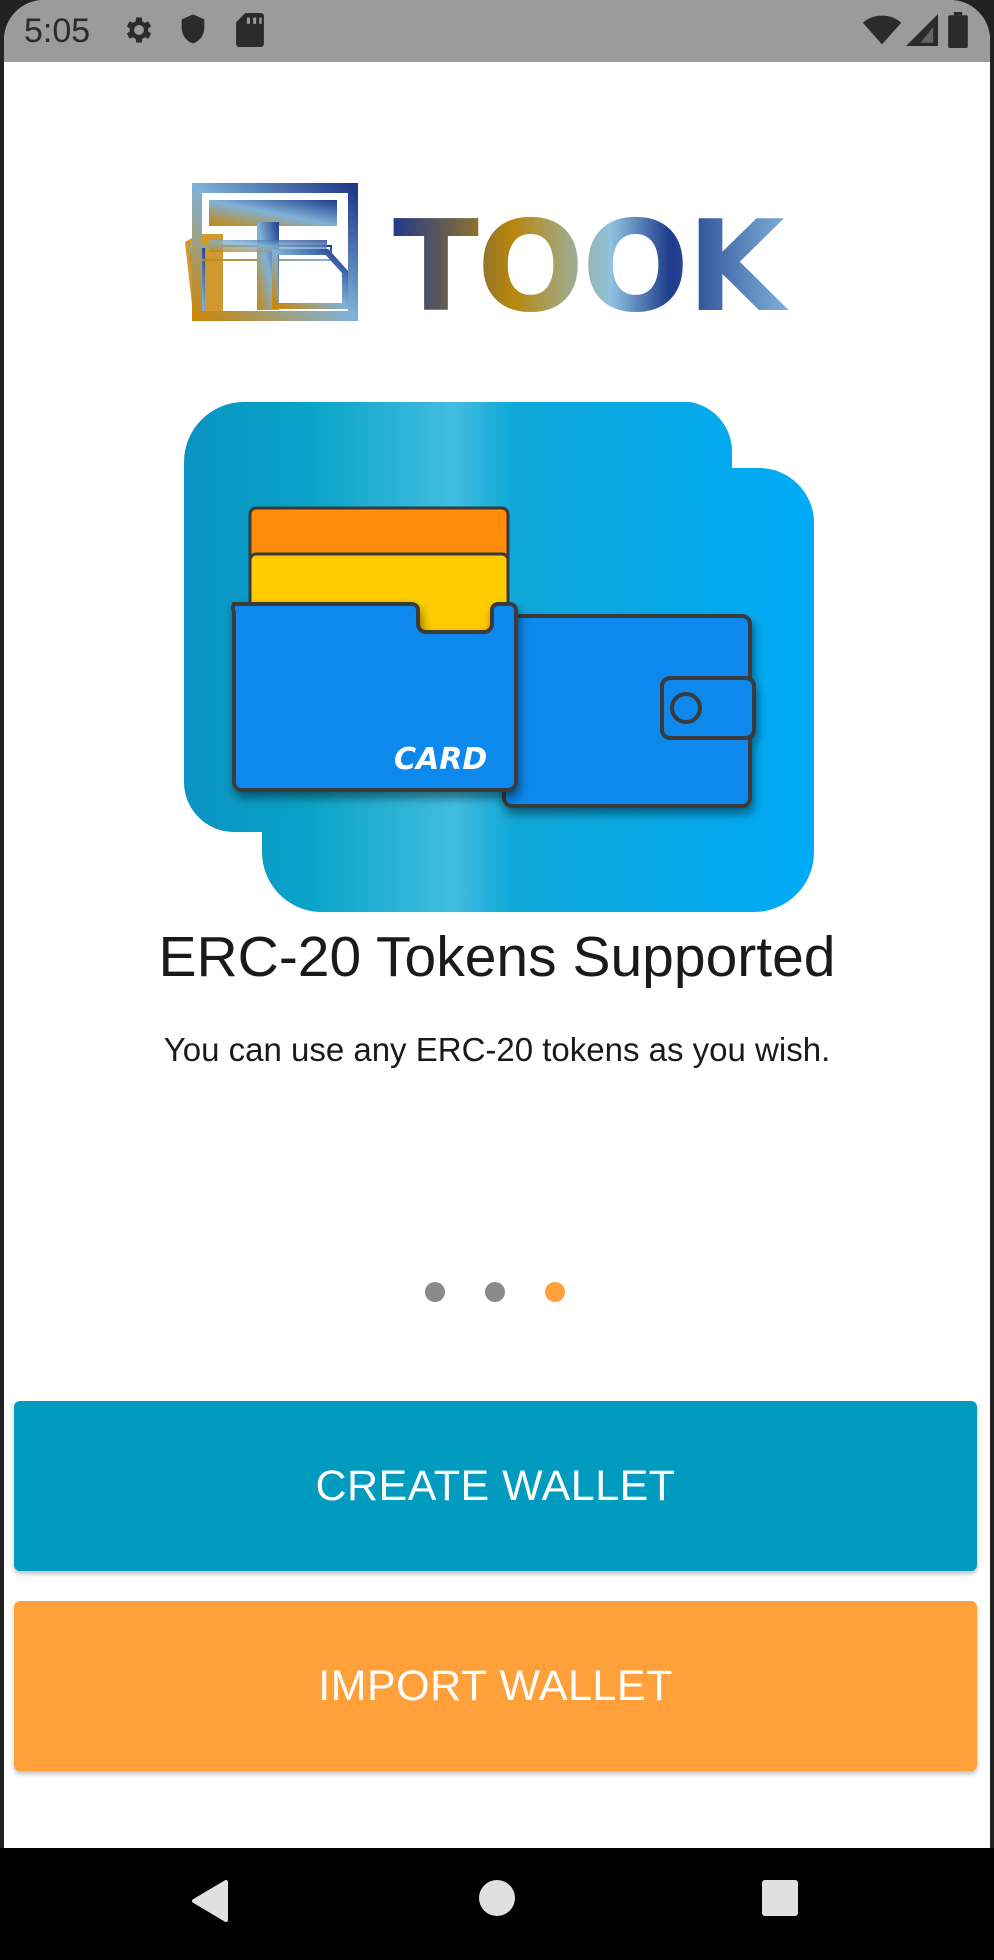  I want to click on status-time: 5:05, so click(57, 31).